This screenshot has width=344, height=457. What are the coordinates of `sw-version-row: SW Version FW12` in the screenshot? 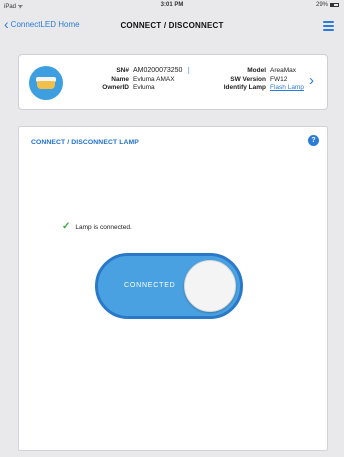 It's located at (258, 80).